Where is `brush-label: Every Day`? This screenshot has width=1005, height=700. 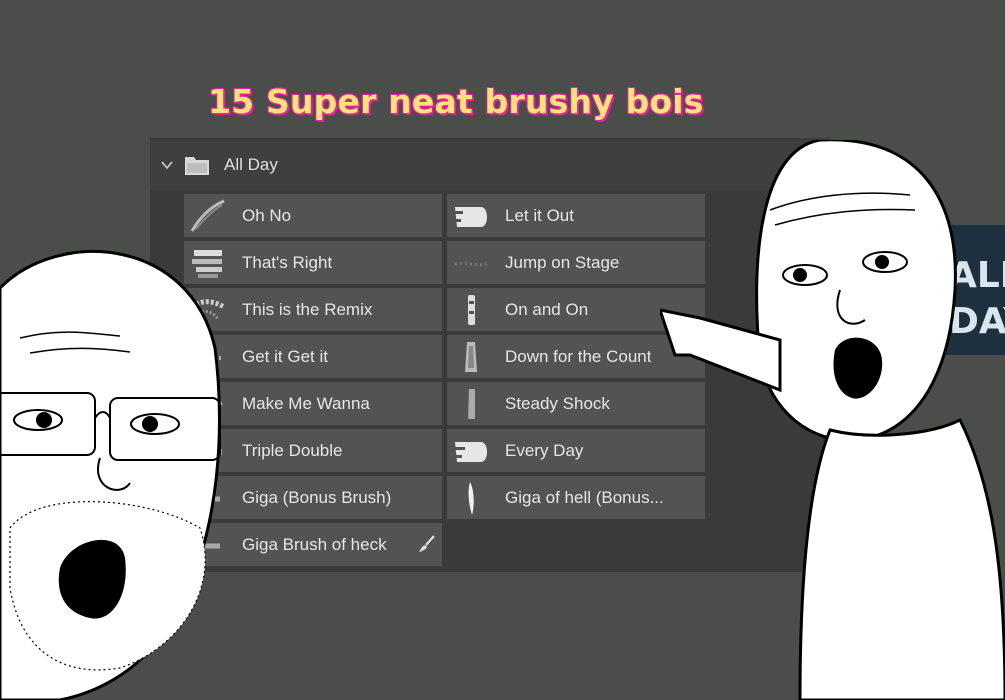
brush-label: Every Day is located at coordinates (544, 450).